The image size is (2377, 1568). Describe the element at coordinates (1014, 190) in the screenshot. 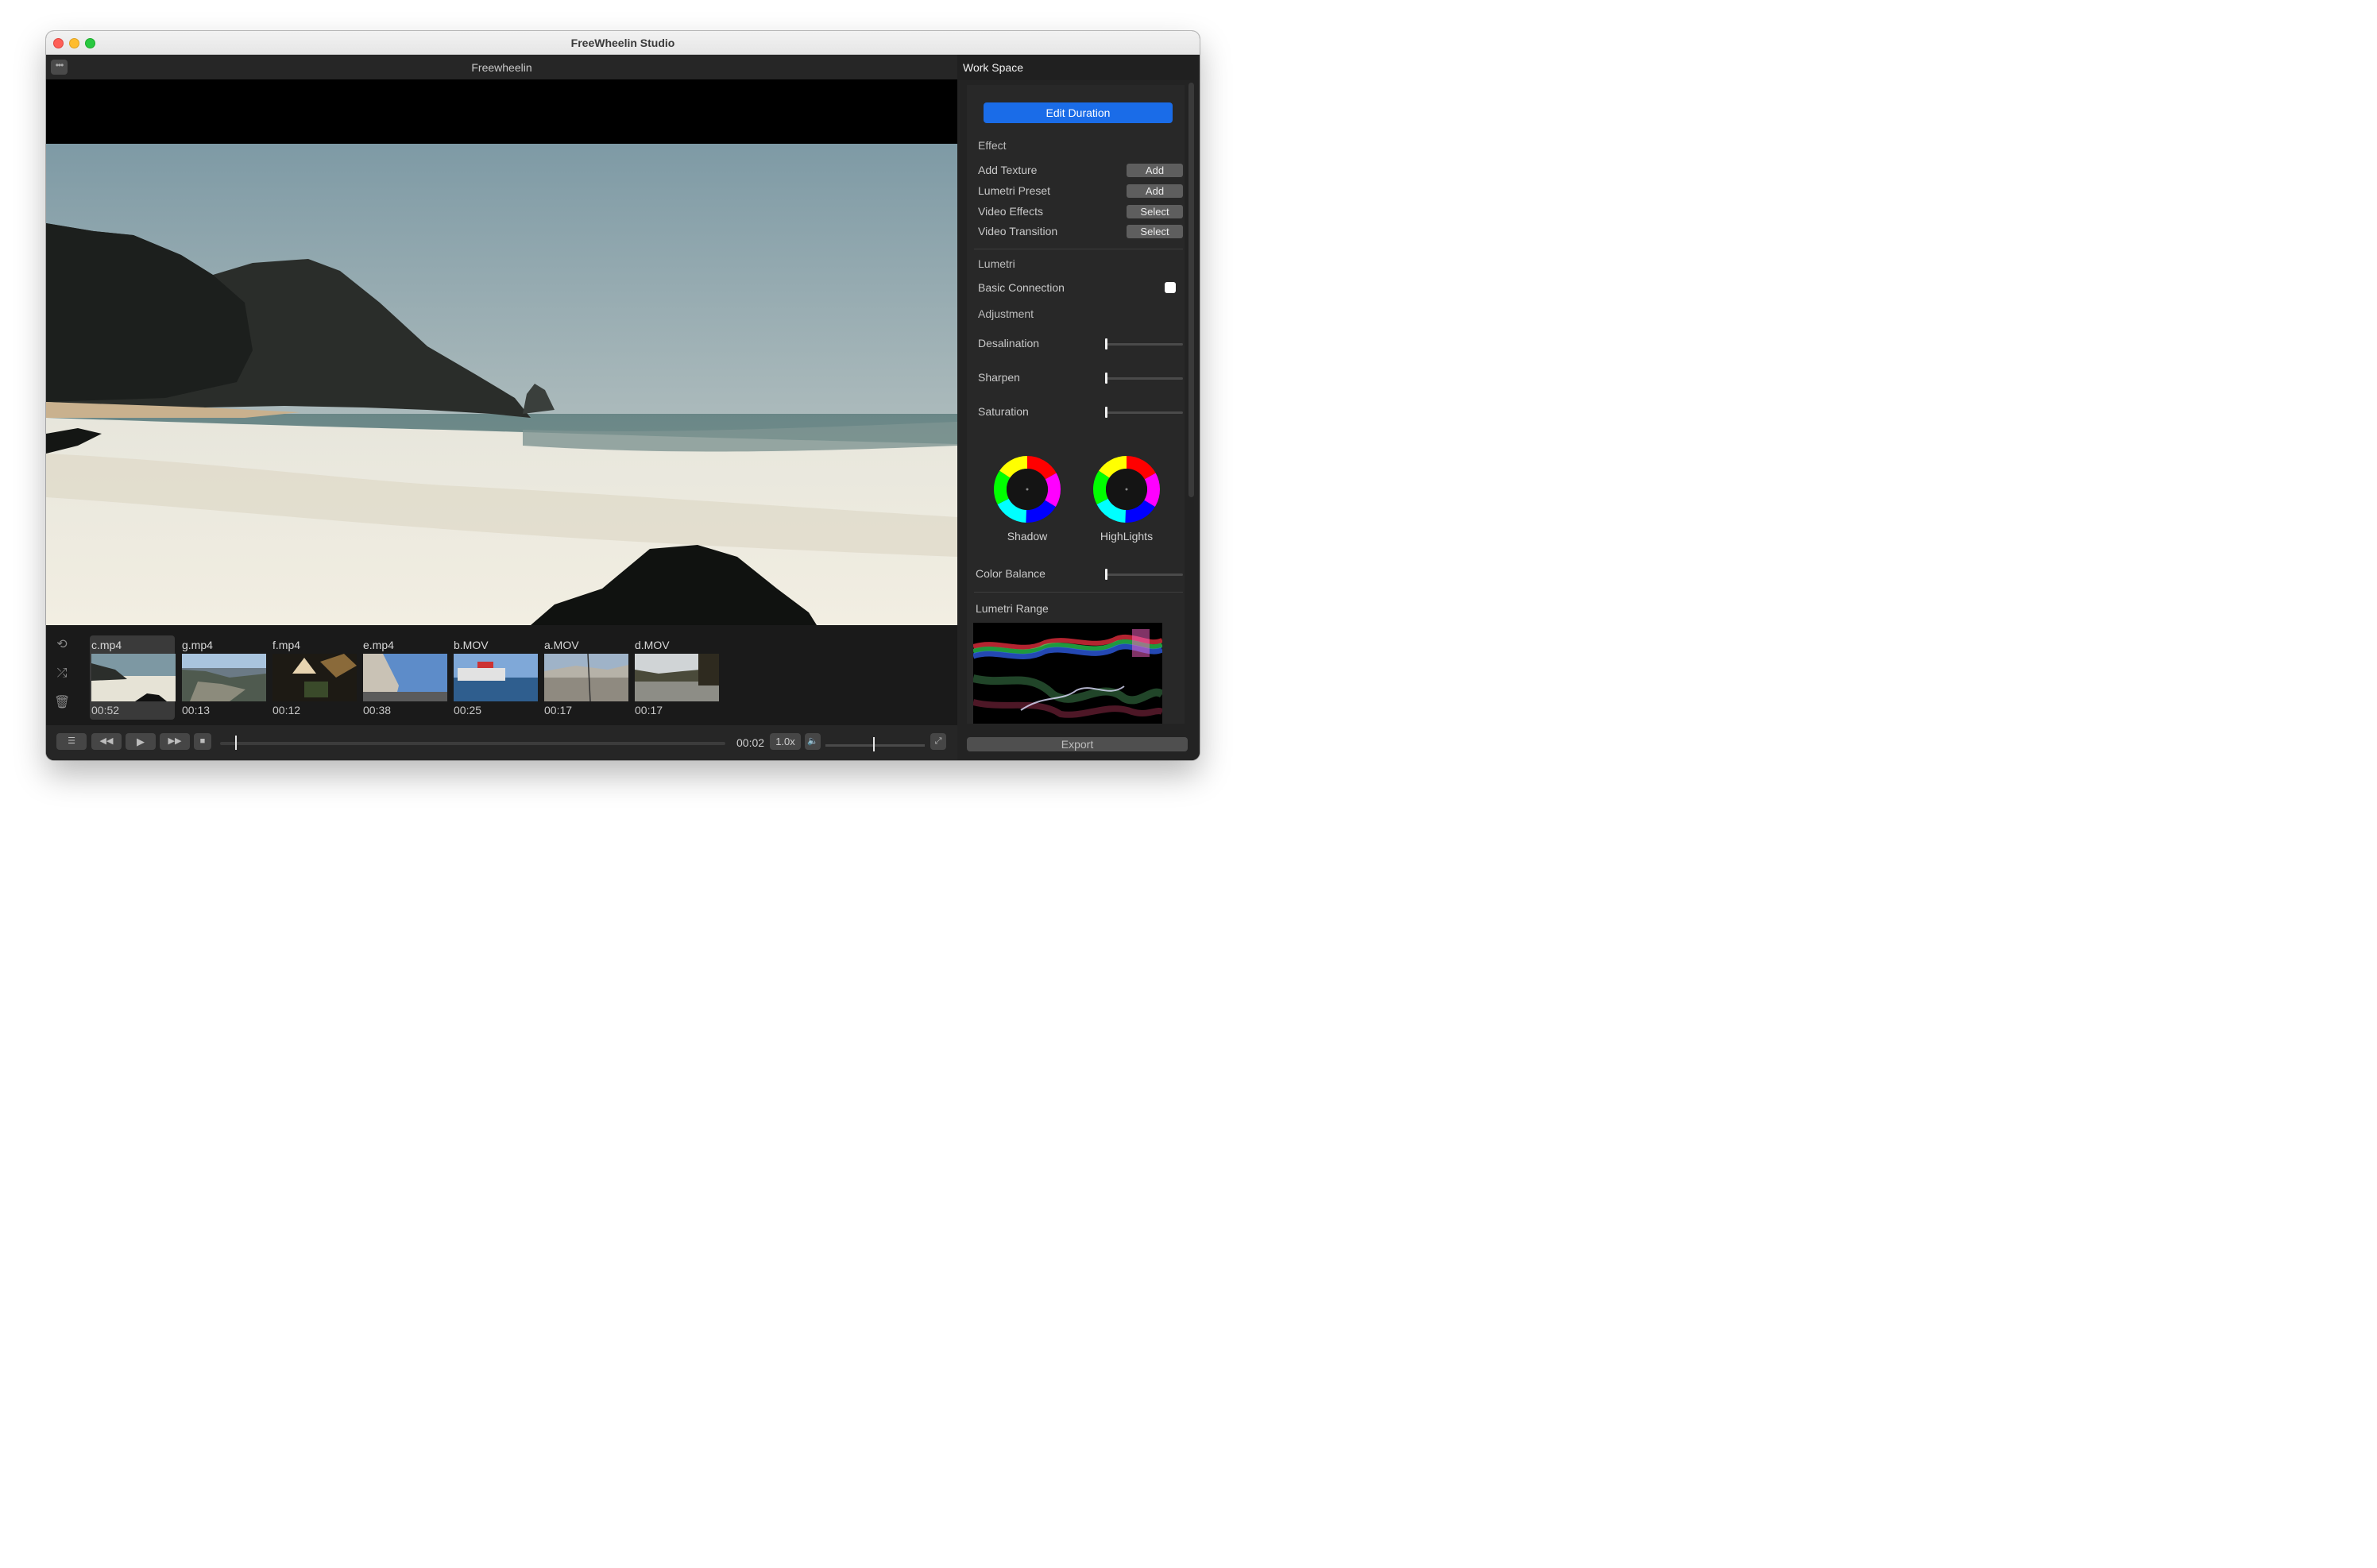

I see `lumetri-preset-label: Lumetri Preset` at that location.